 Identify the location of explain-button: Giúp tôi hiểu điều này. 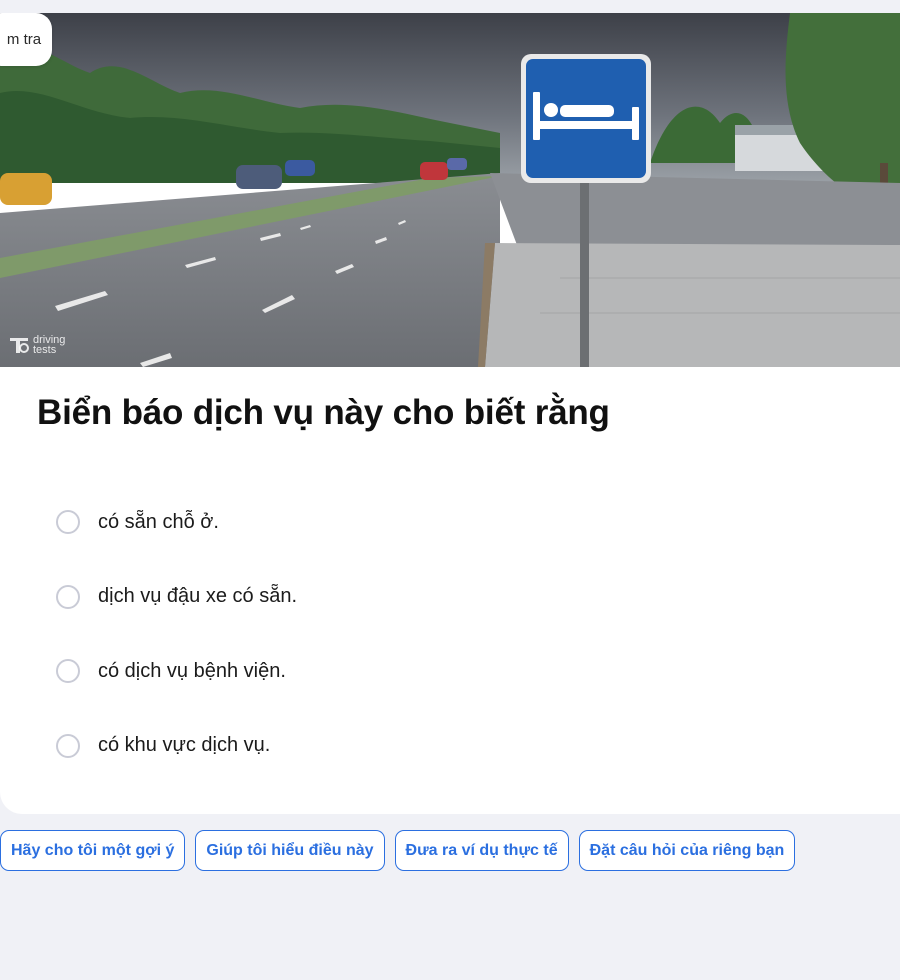
(290, 850).